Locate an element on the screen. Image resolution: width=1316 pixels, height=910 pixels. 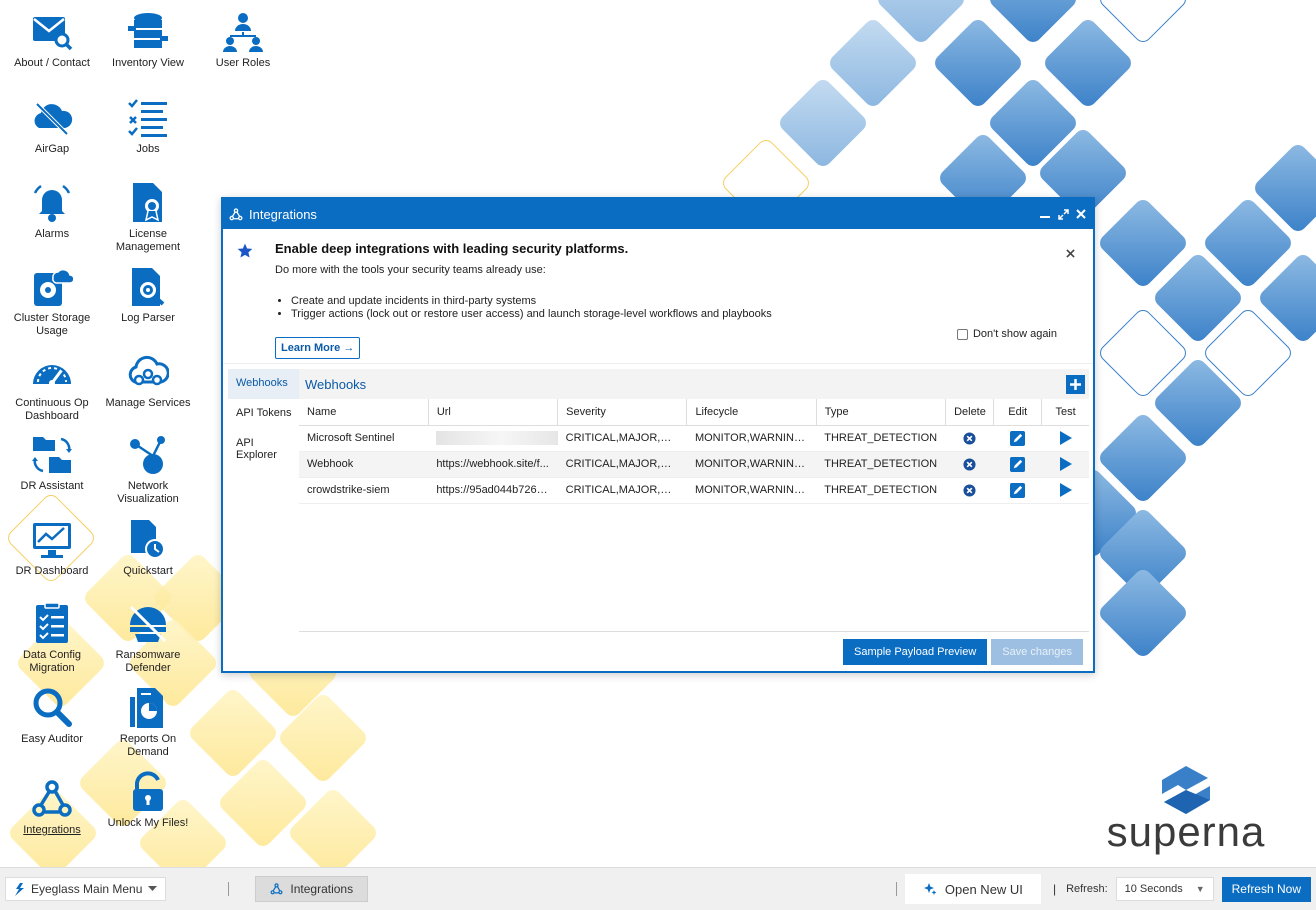
sidebar-item-api-tokens: API Tokens is located at coordinates (264, 414).